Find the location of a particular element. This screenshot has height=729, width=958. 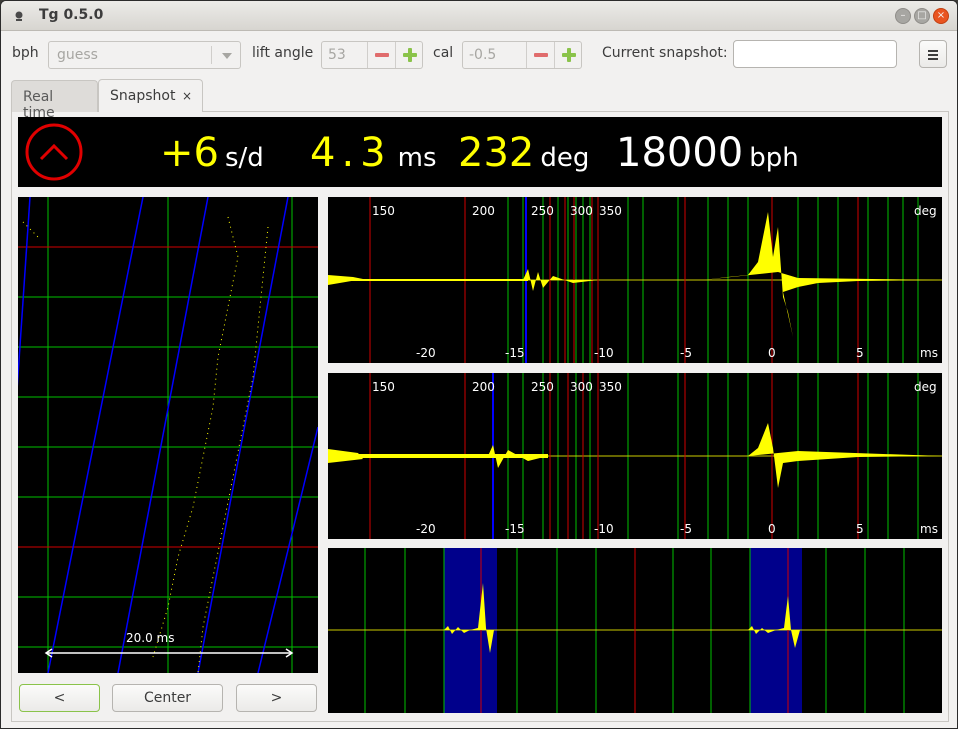

toc-waveform-plot is located at coordinates (635, 456).